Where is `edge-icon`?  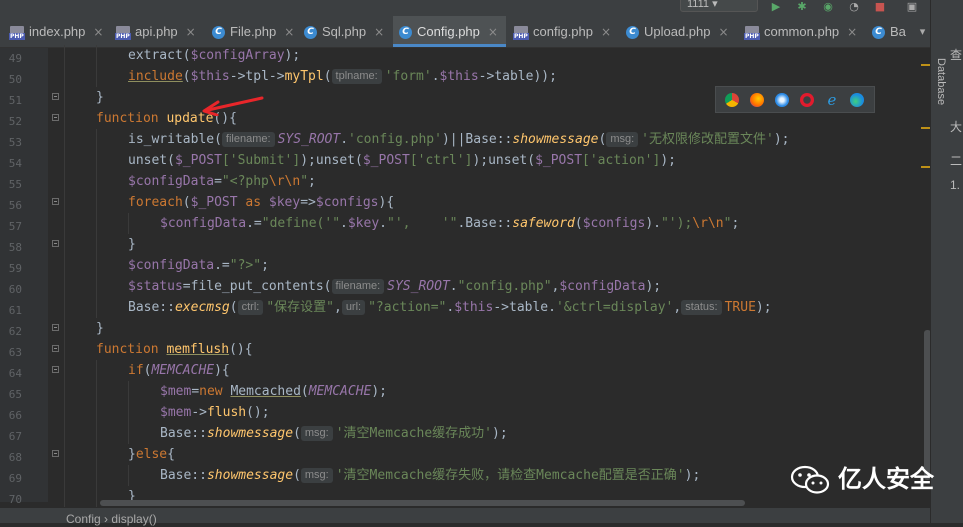
edge-icon is located at coordinates (857, 100).